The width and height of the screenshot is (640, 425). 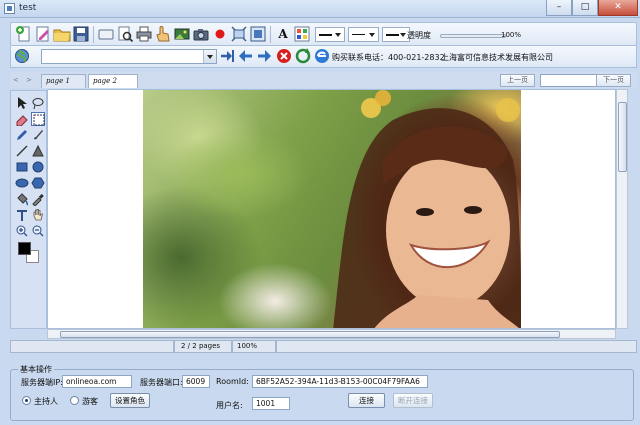 I want to click on font-icon: A, so click(x=283, y=34).